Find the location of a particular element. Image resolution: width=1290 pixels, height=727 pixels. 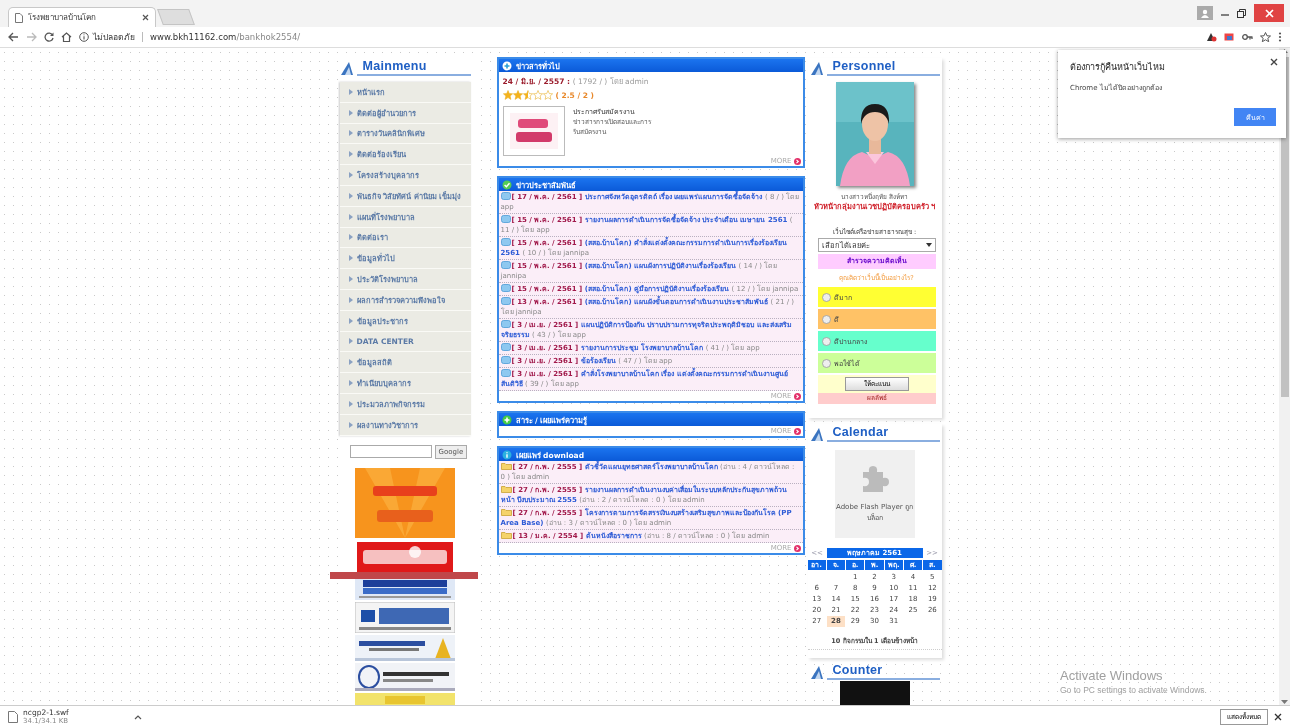

security-label: ไม่ปลอดภัย is located at coordinates (114, 37).